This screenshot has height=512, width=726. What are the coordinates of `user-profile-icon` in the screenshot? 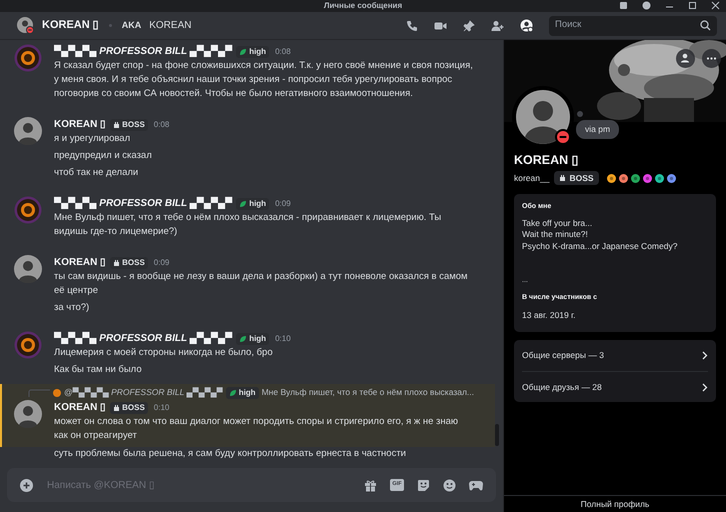 It's located at (526, 25).